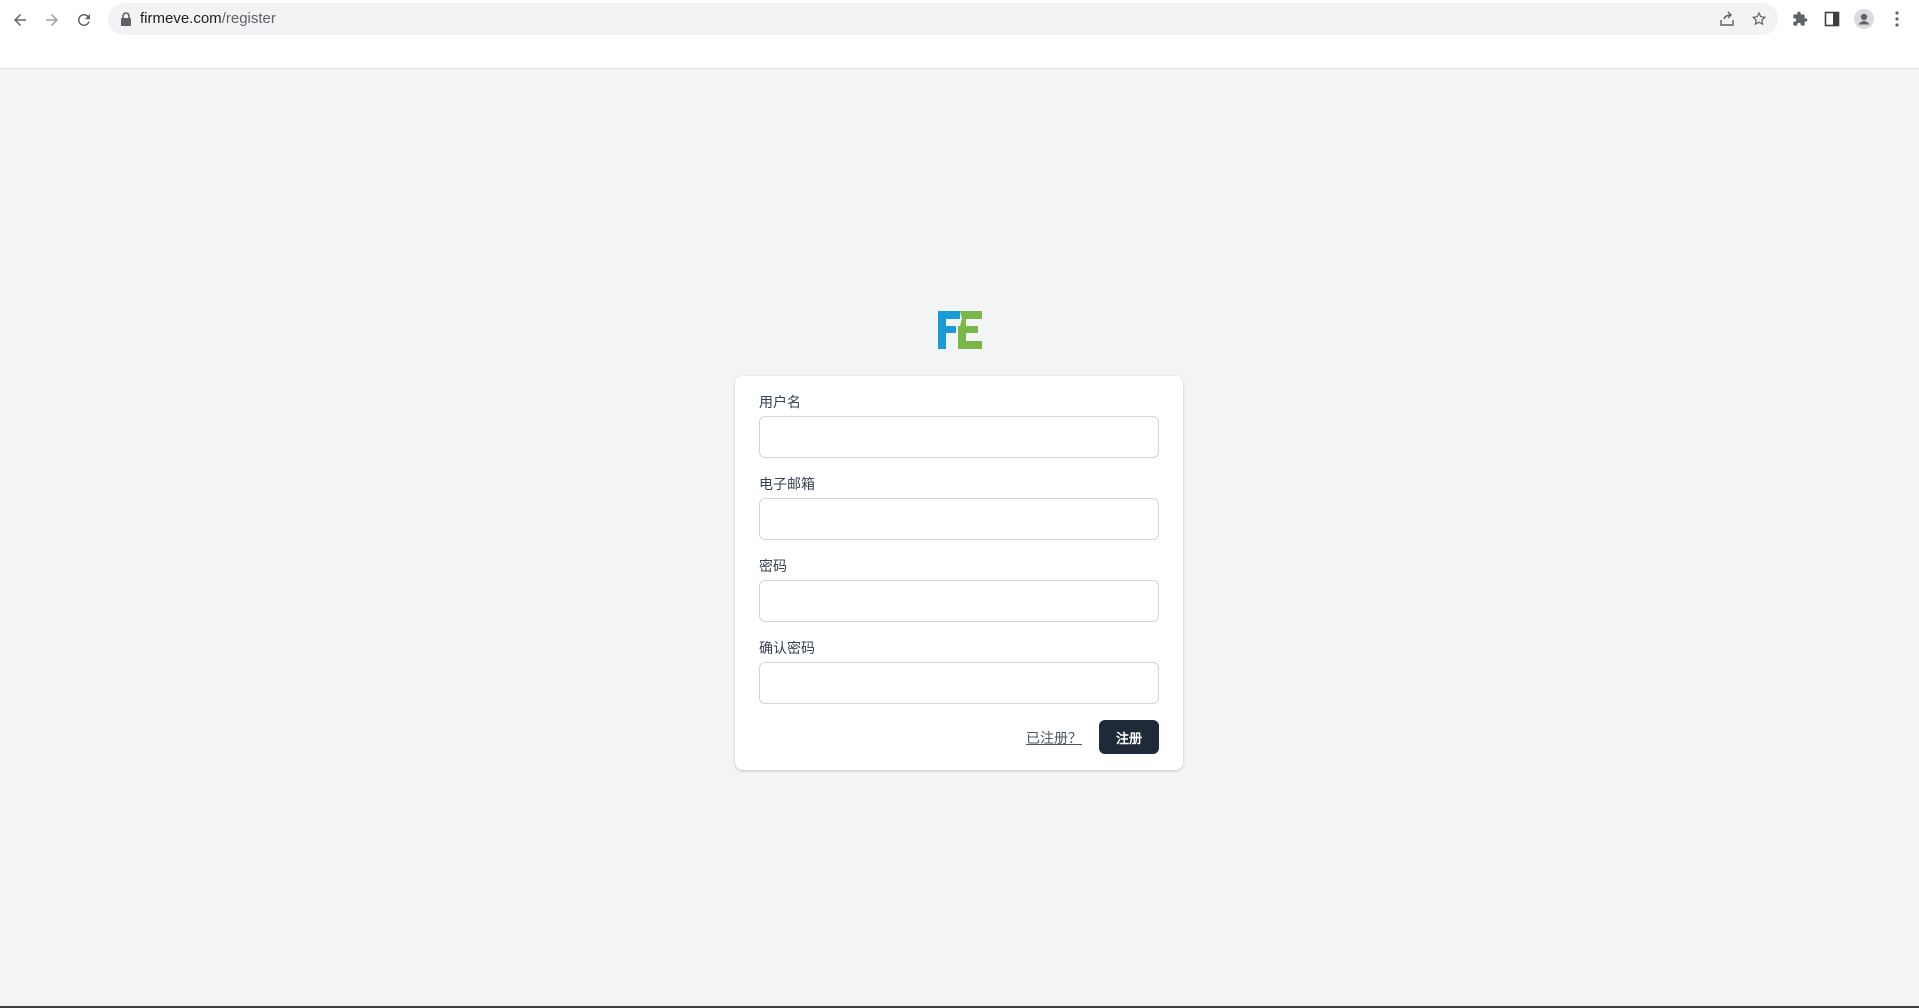 The width and height of the screenshot is (1919, 1008). What do you see at coordinates (959, 437) in the screenshot?
I see `username-input` at bounding box center [959, 437].